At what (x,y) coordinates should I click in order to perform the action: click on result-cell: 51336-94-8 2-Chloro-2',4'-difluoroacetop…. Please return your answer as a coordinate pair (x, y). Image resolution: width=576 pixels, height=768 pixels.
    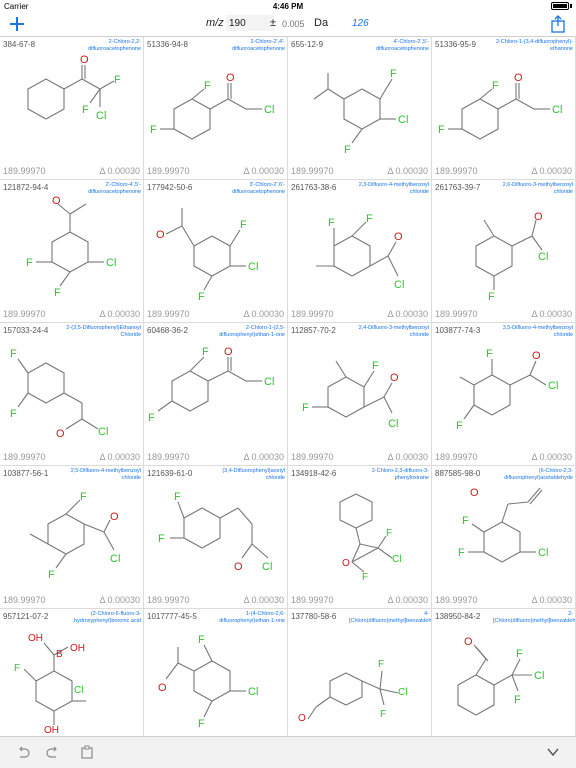
    Looking at the image, I should click on (216, 108).